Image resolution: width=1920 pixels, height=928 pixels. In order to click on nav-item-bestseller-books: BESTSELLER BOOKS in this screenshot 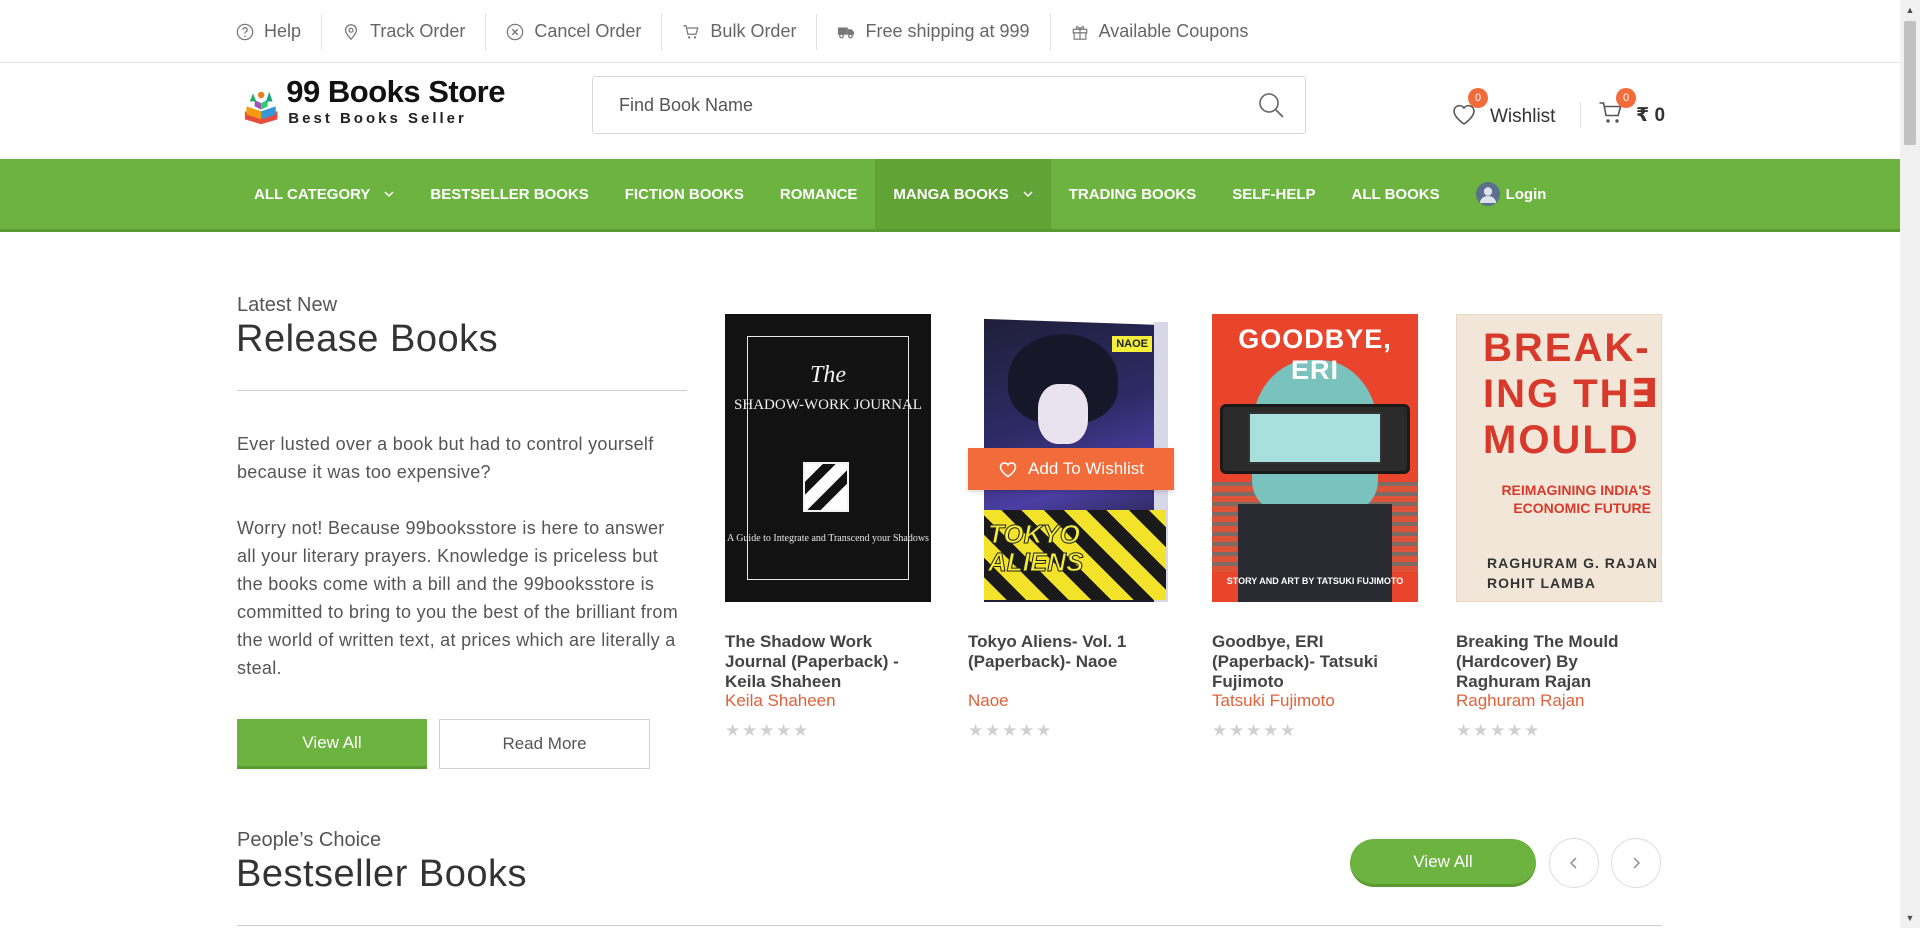, I will do `click(509, 194)`.